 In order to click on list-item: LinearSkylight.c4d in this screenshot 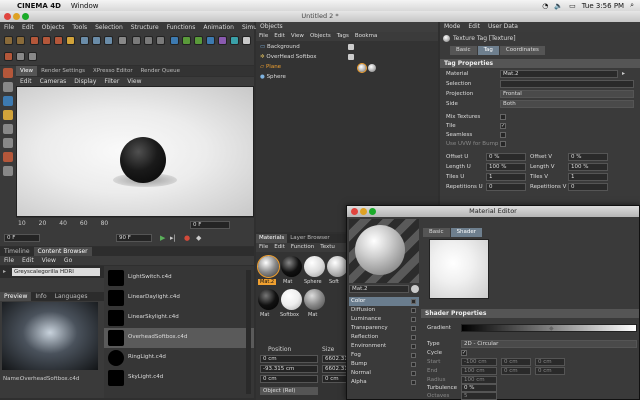, I will do `click(179, 318)`.